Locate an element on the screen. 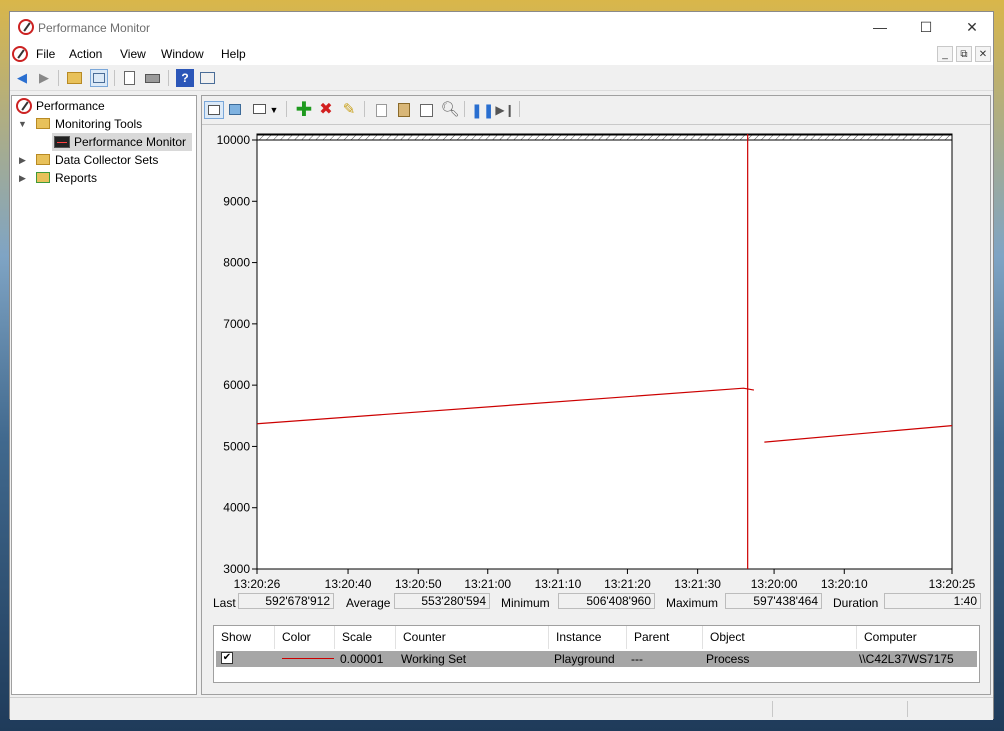 This screenshot has height=731, width=1004. main-toolbar: ◀ ▶ ? is located at coordinates (501, 78).